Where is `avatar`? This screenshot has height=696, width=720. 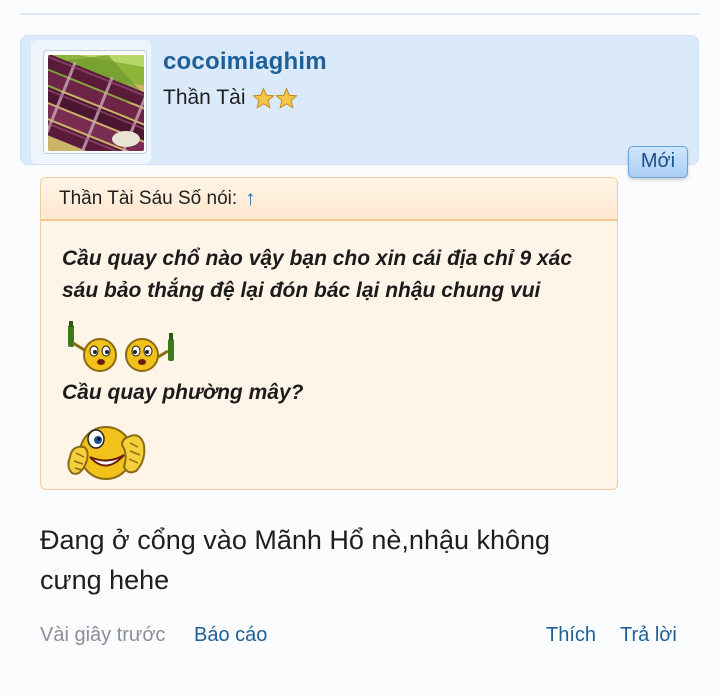 avatar is located at coordinates (95, 102).